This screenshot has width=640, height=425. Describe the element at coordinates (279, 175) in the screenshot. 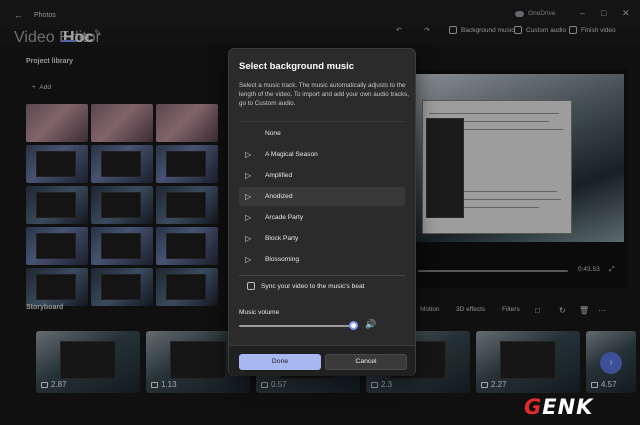

I see `track-label: Amplified` at that location.